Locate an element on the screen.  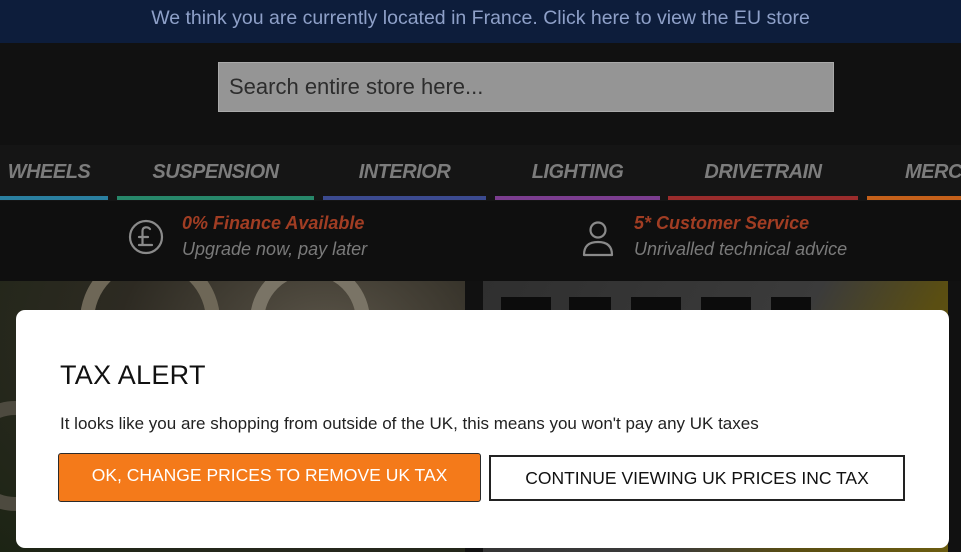
nav-item-lighting: LIGHTING is located at coordinates (577, 173).